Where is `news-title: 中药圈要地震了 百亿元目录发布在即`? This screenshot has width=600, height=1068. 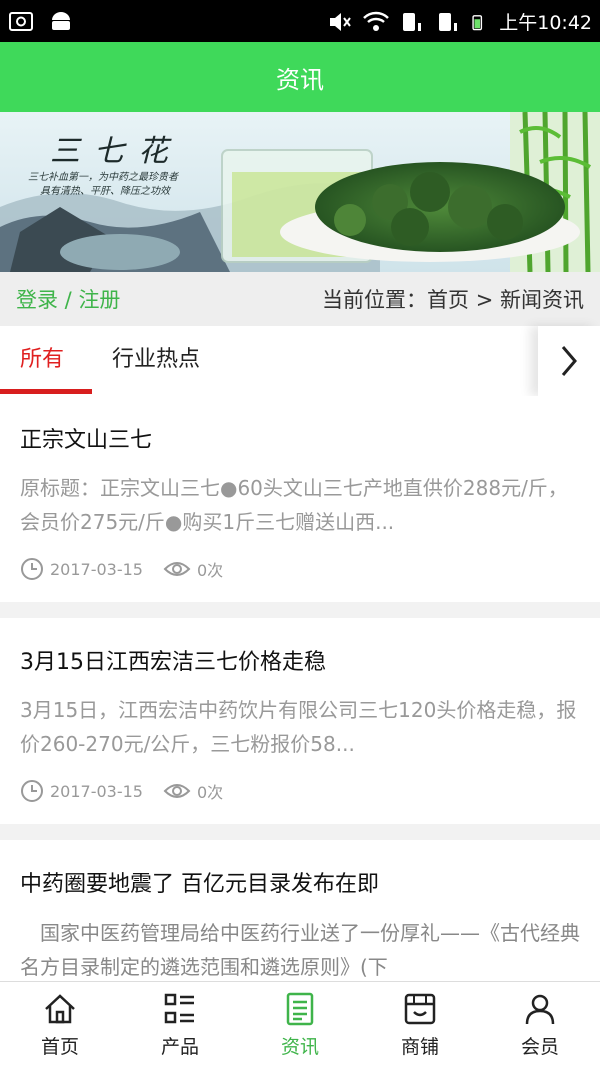
news-title: 中药圈要地震了 百亿元目录发布在即 is located at coordinates (199, 884).